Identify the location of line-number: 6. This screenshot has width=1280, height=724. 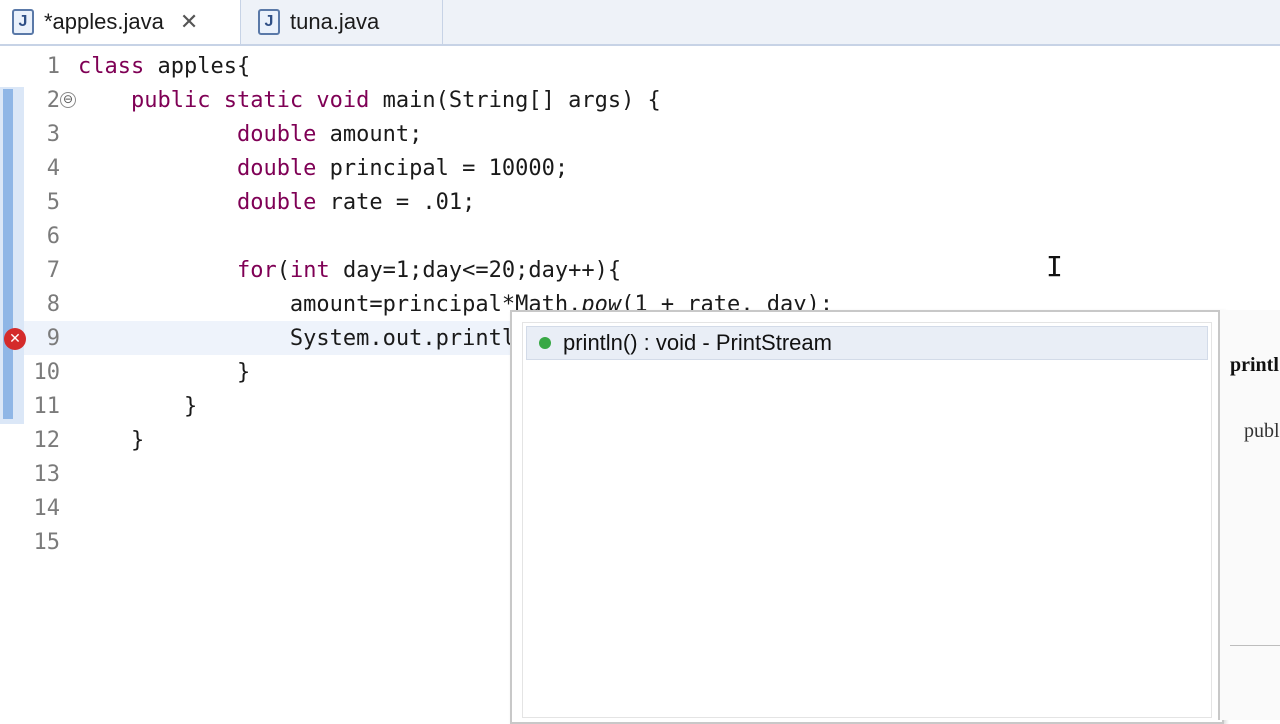
(53, 236).